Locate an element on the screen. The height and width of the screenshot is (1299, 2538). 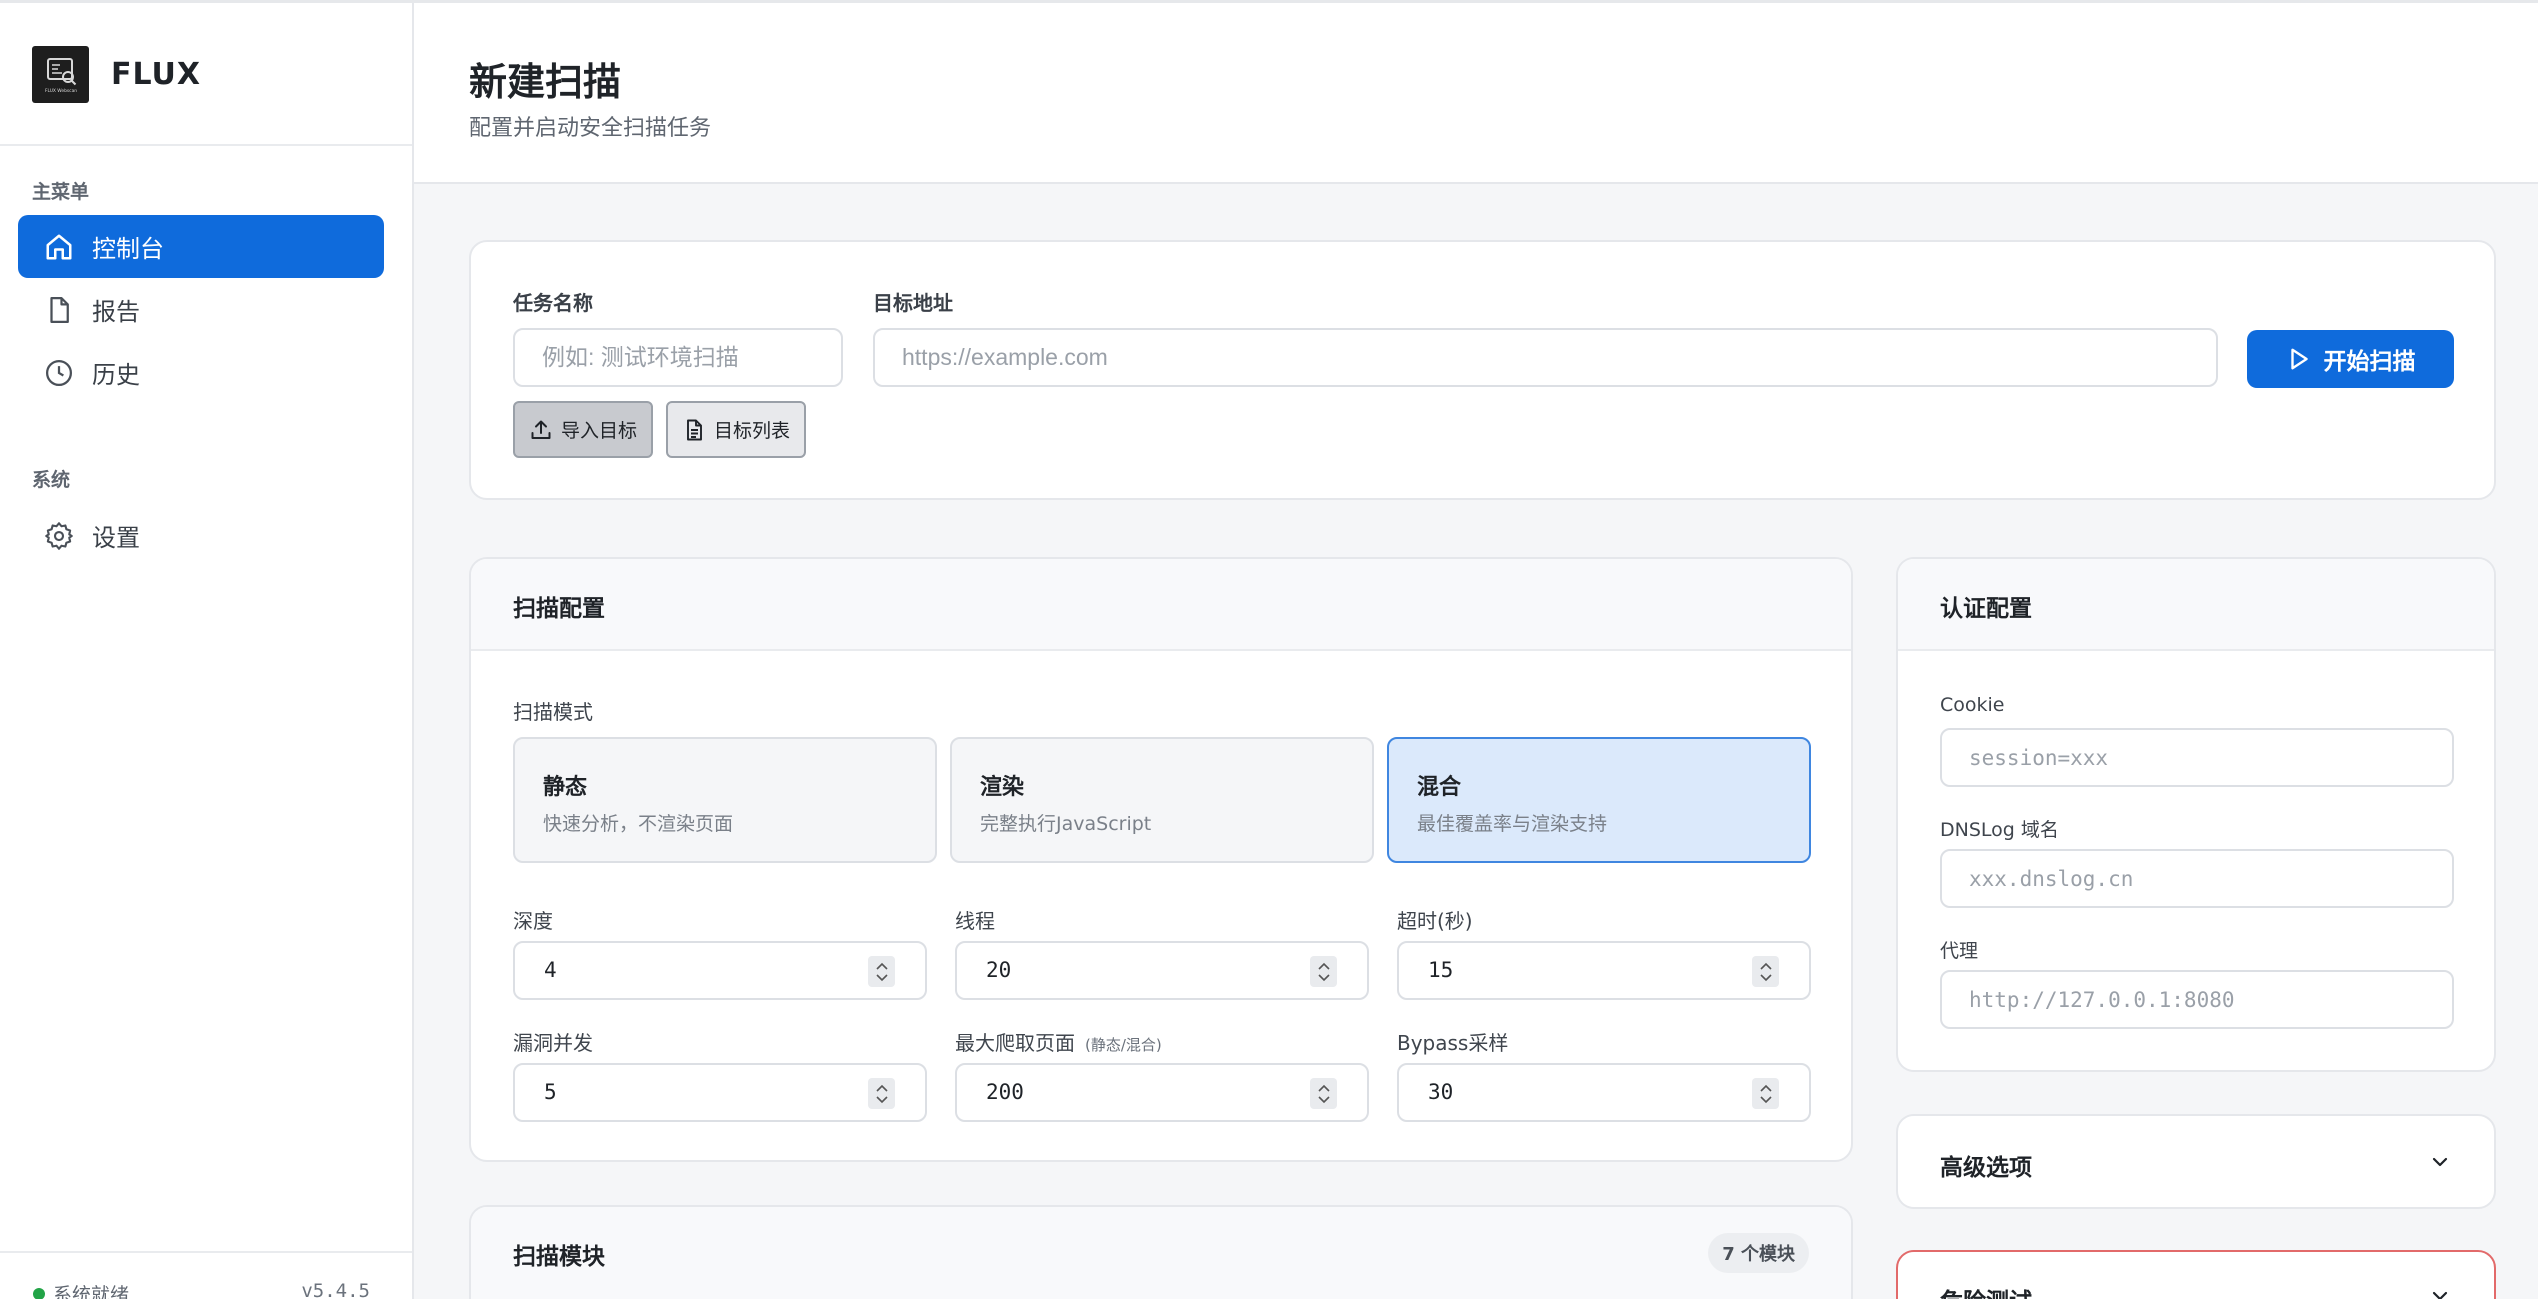
scan-config-title: 扫描配置 is located at coordinates (559, 609).